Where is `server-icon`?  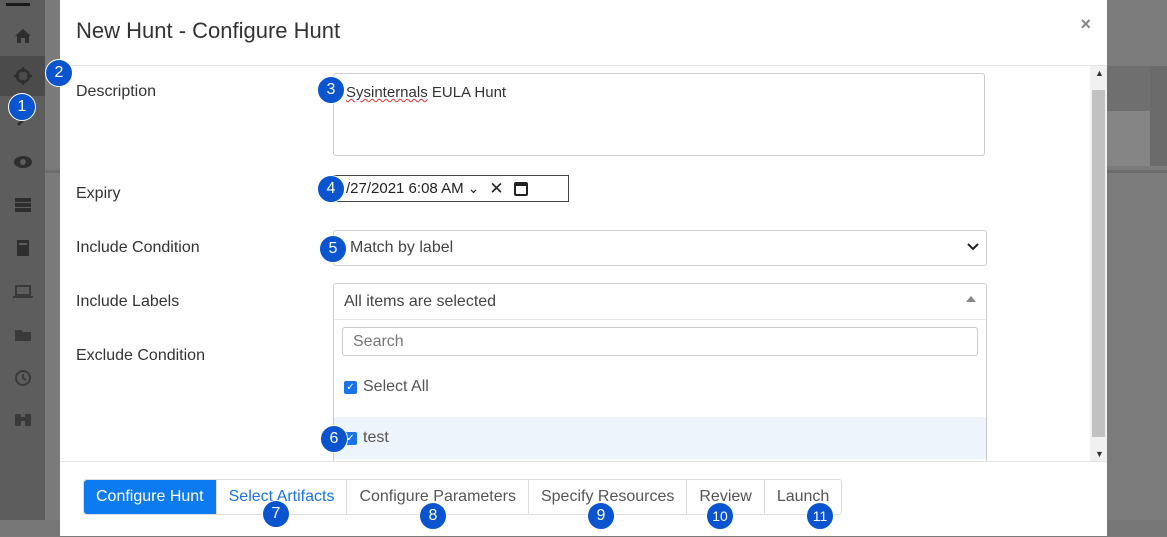 server-icon is located at coordinates (22, 205).